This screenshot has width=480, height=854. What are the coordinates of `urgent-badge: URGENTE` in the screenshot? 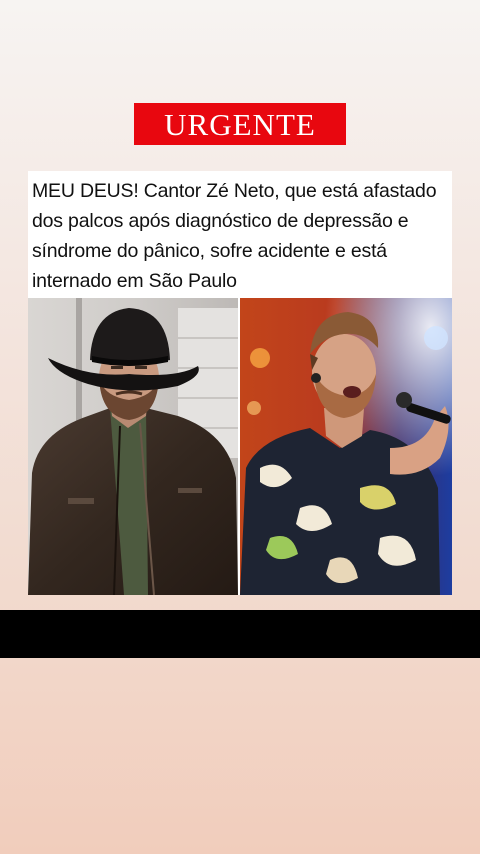 It's located at (240, 124).